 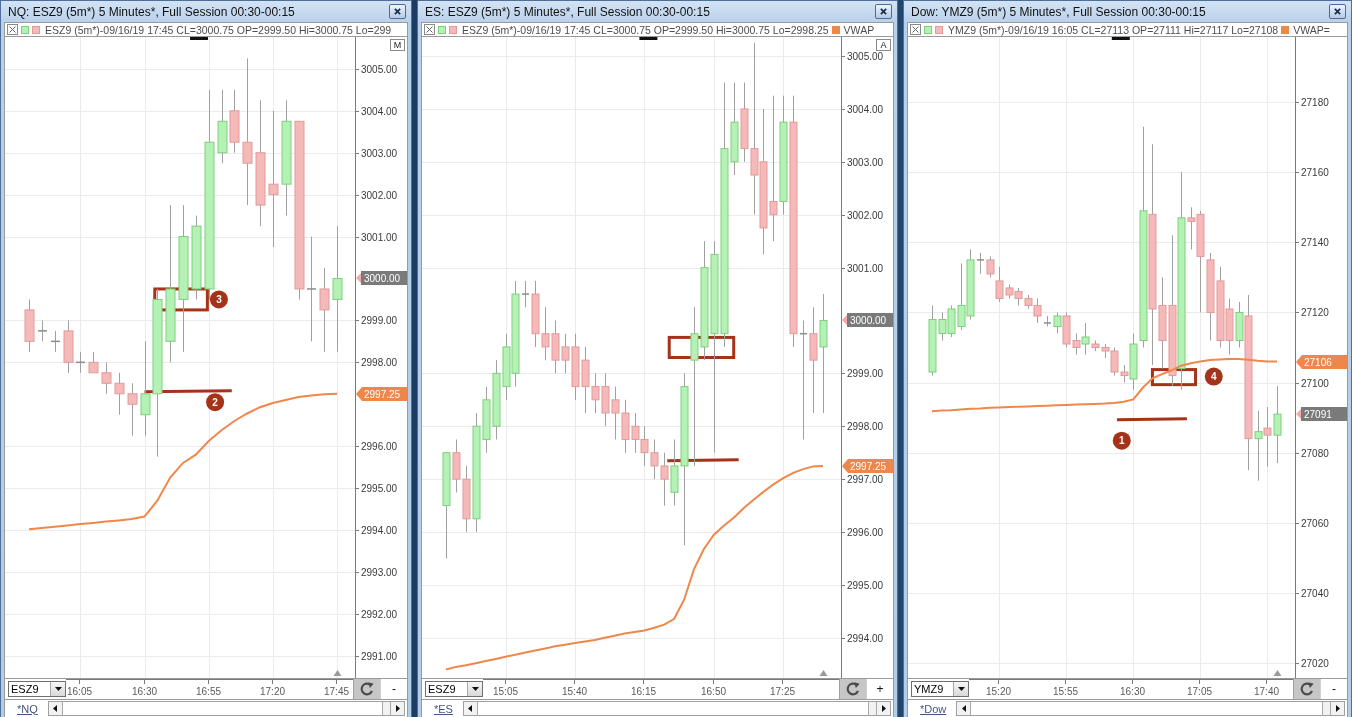 I want to click on number-marker: 4, so click(x=1213, y=376).